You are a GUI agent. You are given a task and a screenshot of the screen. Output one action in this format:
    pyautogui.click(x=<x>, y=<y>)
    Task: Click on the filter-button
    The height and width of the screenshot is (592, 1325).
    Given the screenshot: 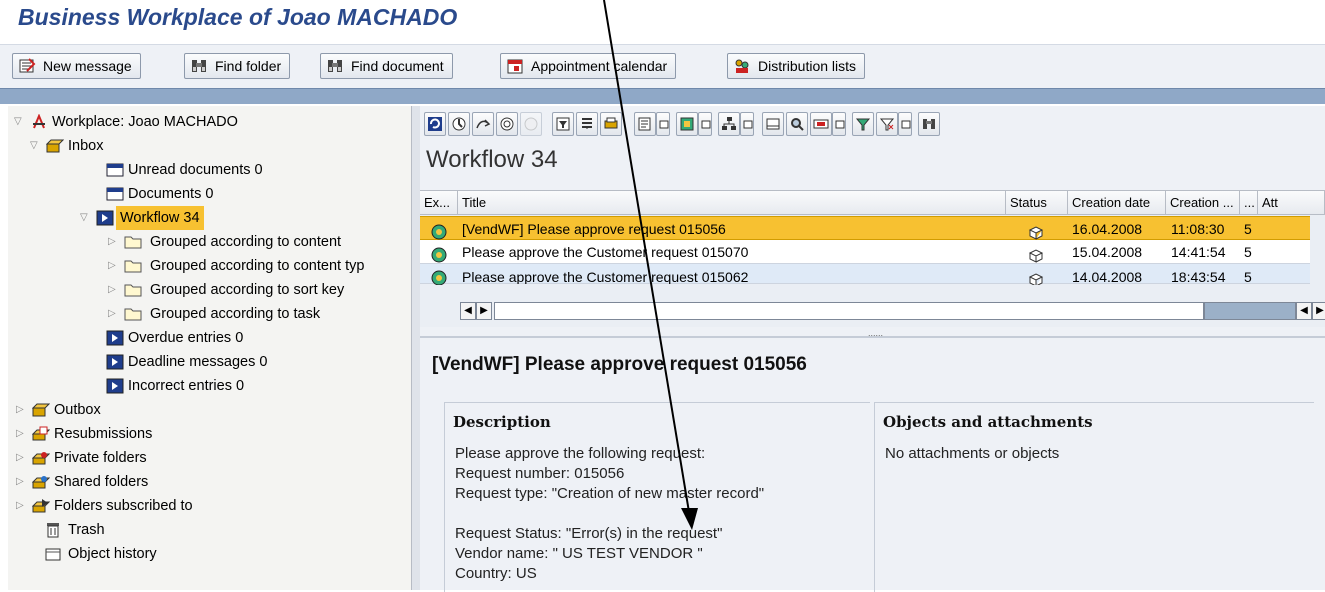 What is the action you would take?
    pyautogui.click(x=563, y=124)
    